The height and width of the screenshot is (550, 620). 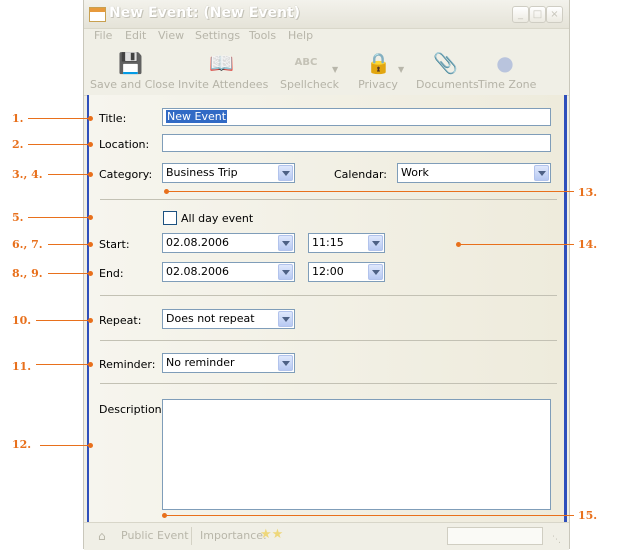 What do you see at coordinates (370, 191) in the screenshot?
I see `annotation-13-line` at bounding box center [370, 191].